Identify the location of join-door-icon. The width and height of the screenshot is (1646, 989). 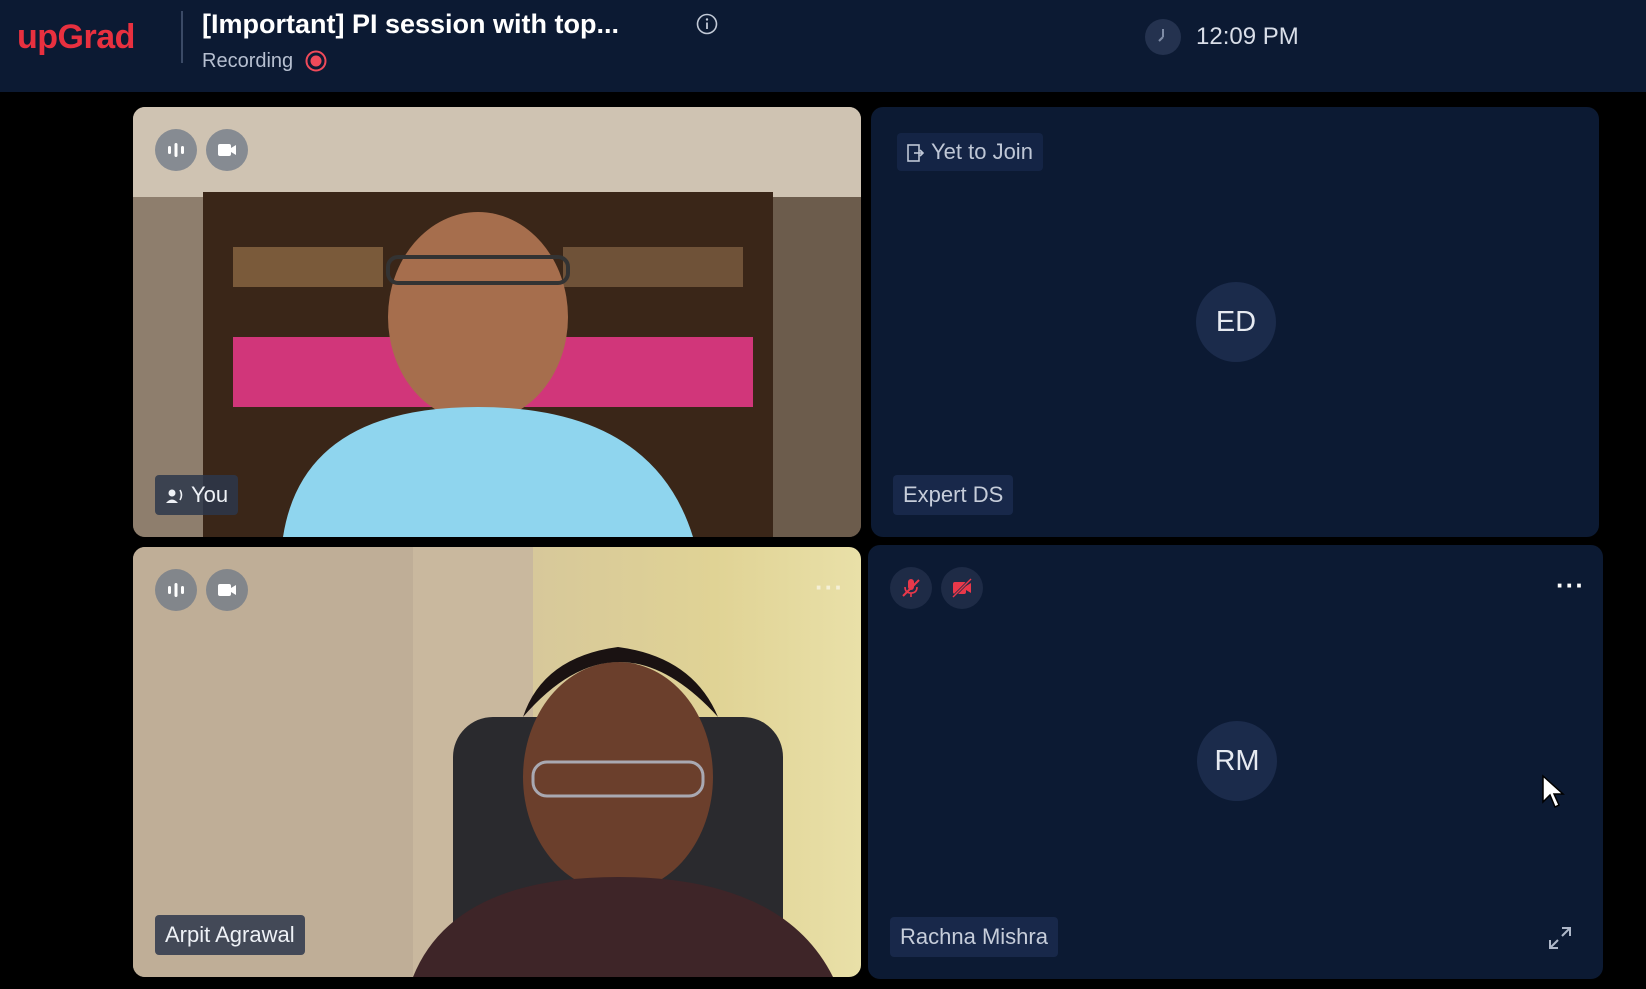
(916, 153).